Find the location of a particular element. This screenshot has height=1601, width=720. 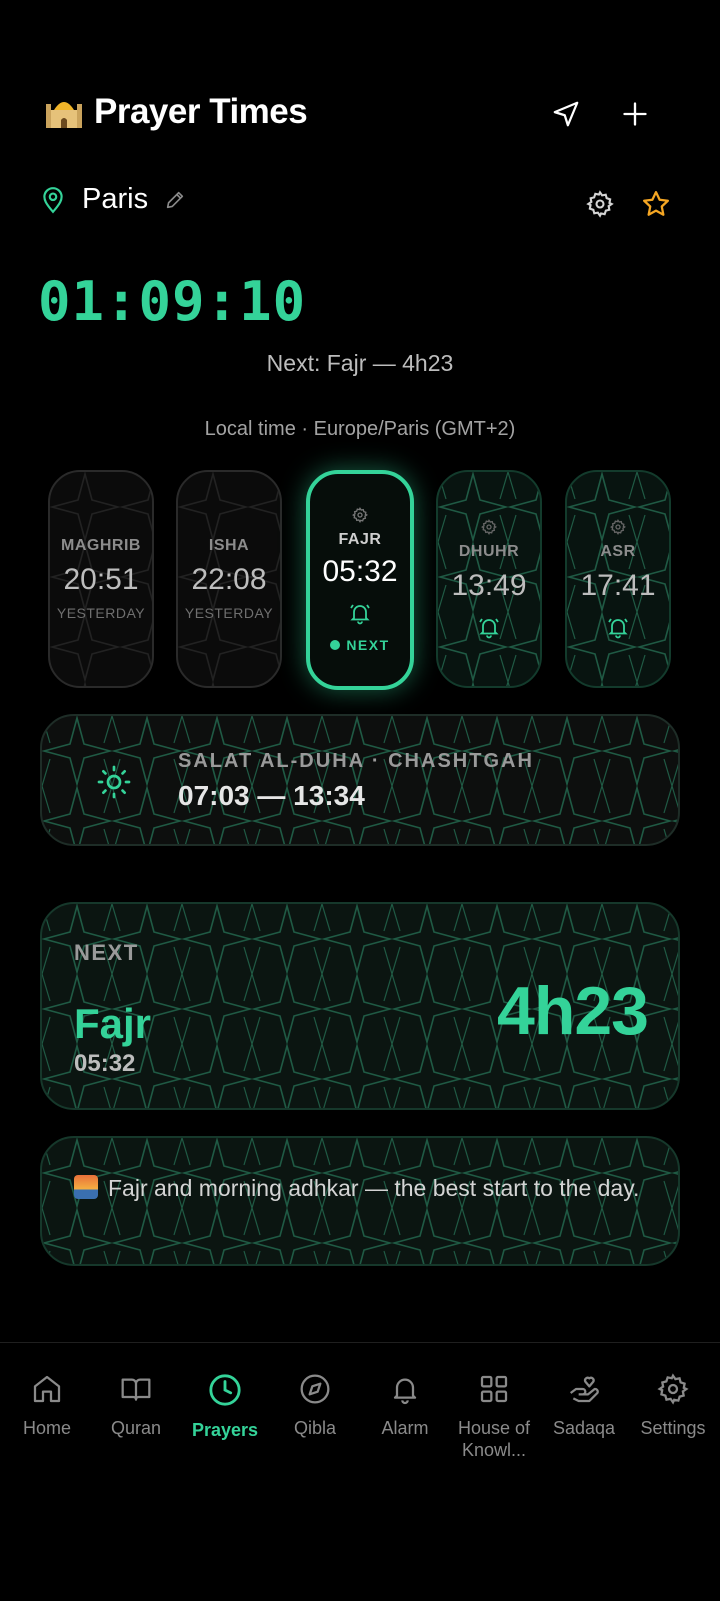

prayer-time: 17:41 is located at coordinates (618, 585).